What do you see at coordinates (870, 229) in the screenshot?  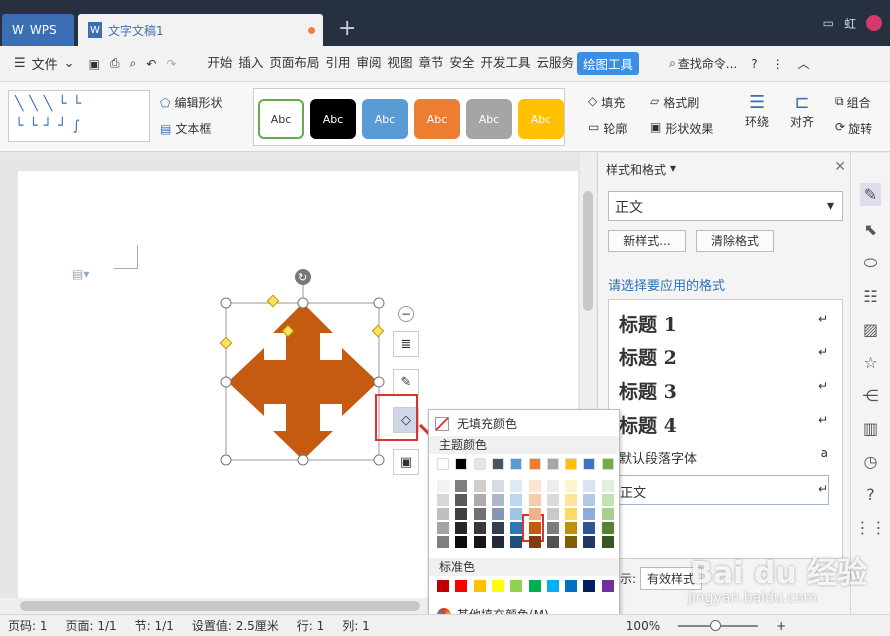 I see `pointer-icon: ⬉` at bounding box center [870, 229].